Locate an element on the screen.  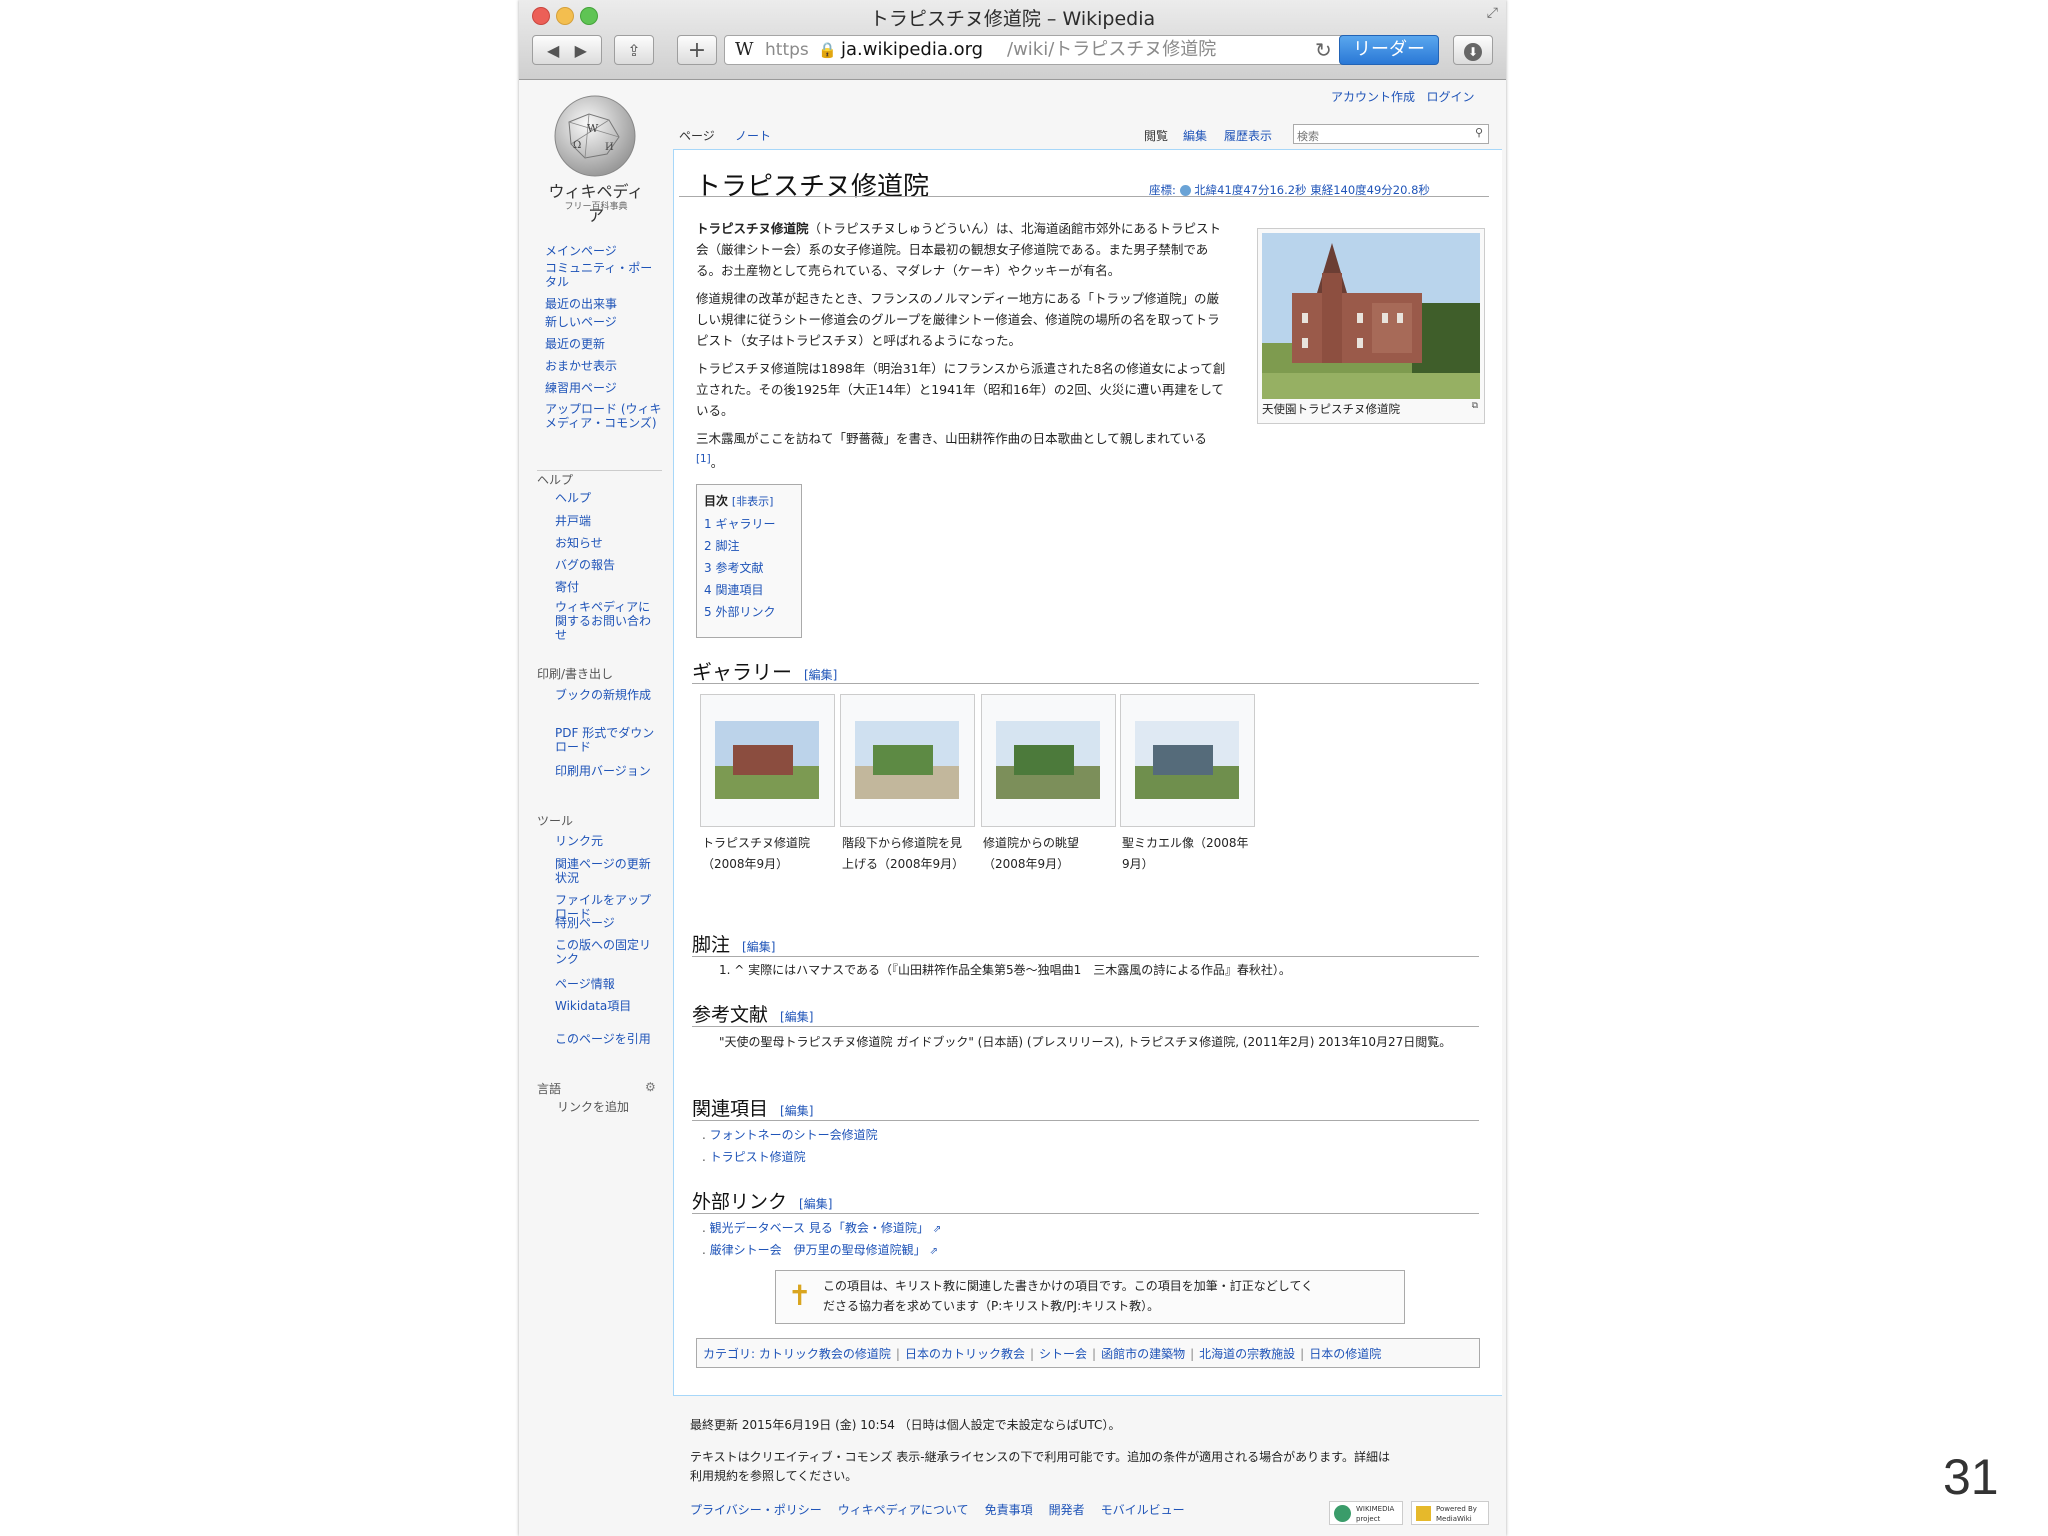
wikipedia-logo: W Ω И is located at coordinates (594, 136).